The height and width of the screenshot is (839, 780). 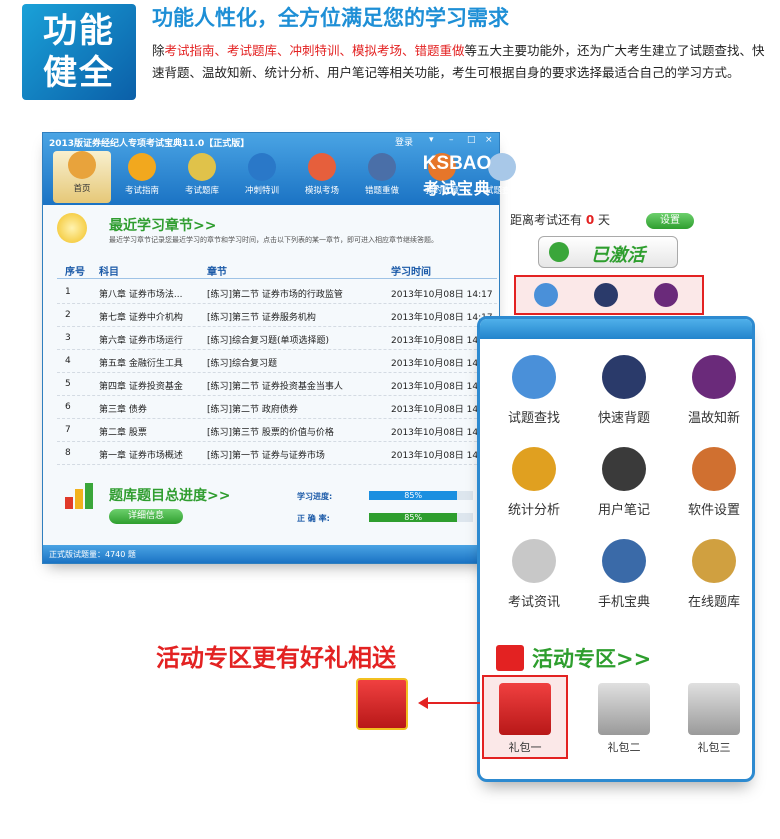 What do you see at coordinates (277, 278) in the screenshot?
I see `header-divider` at bounding box center [277, 278].